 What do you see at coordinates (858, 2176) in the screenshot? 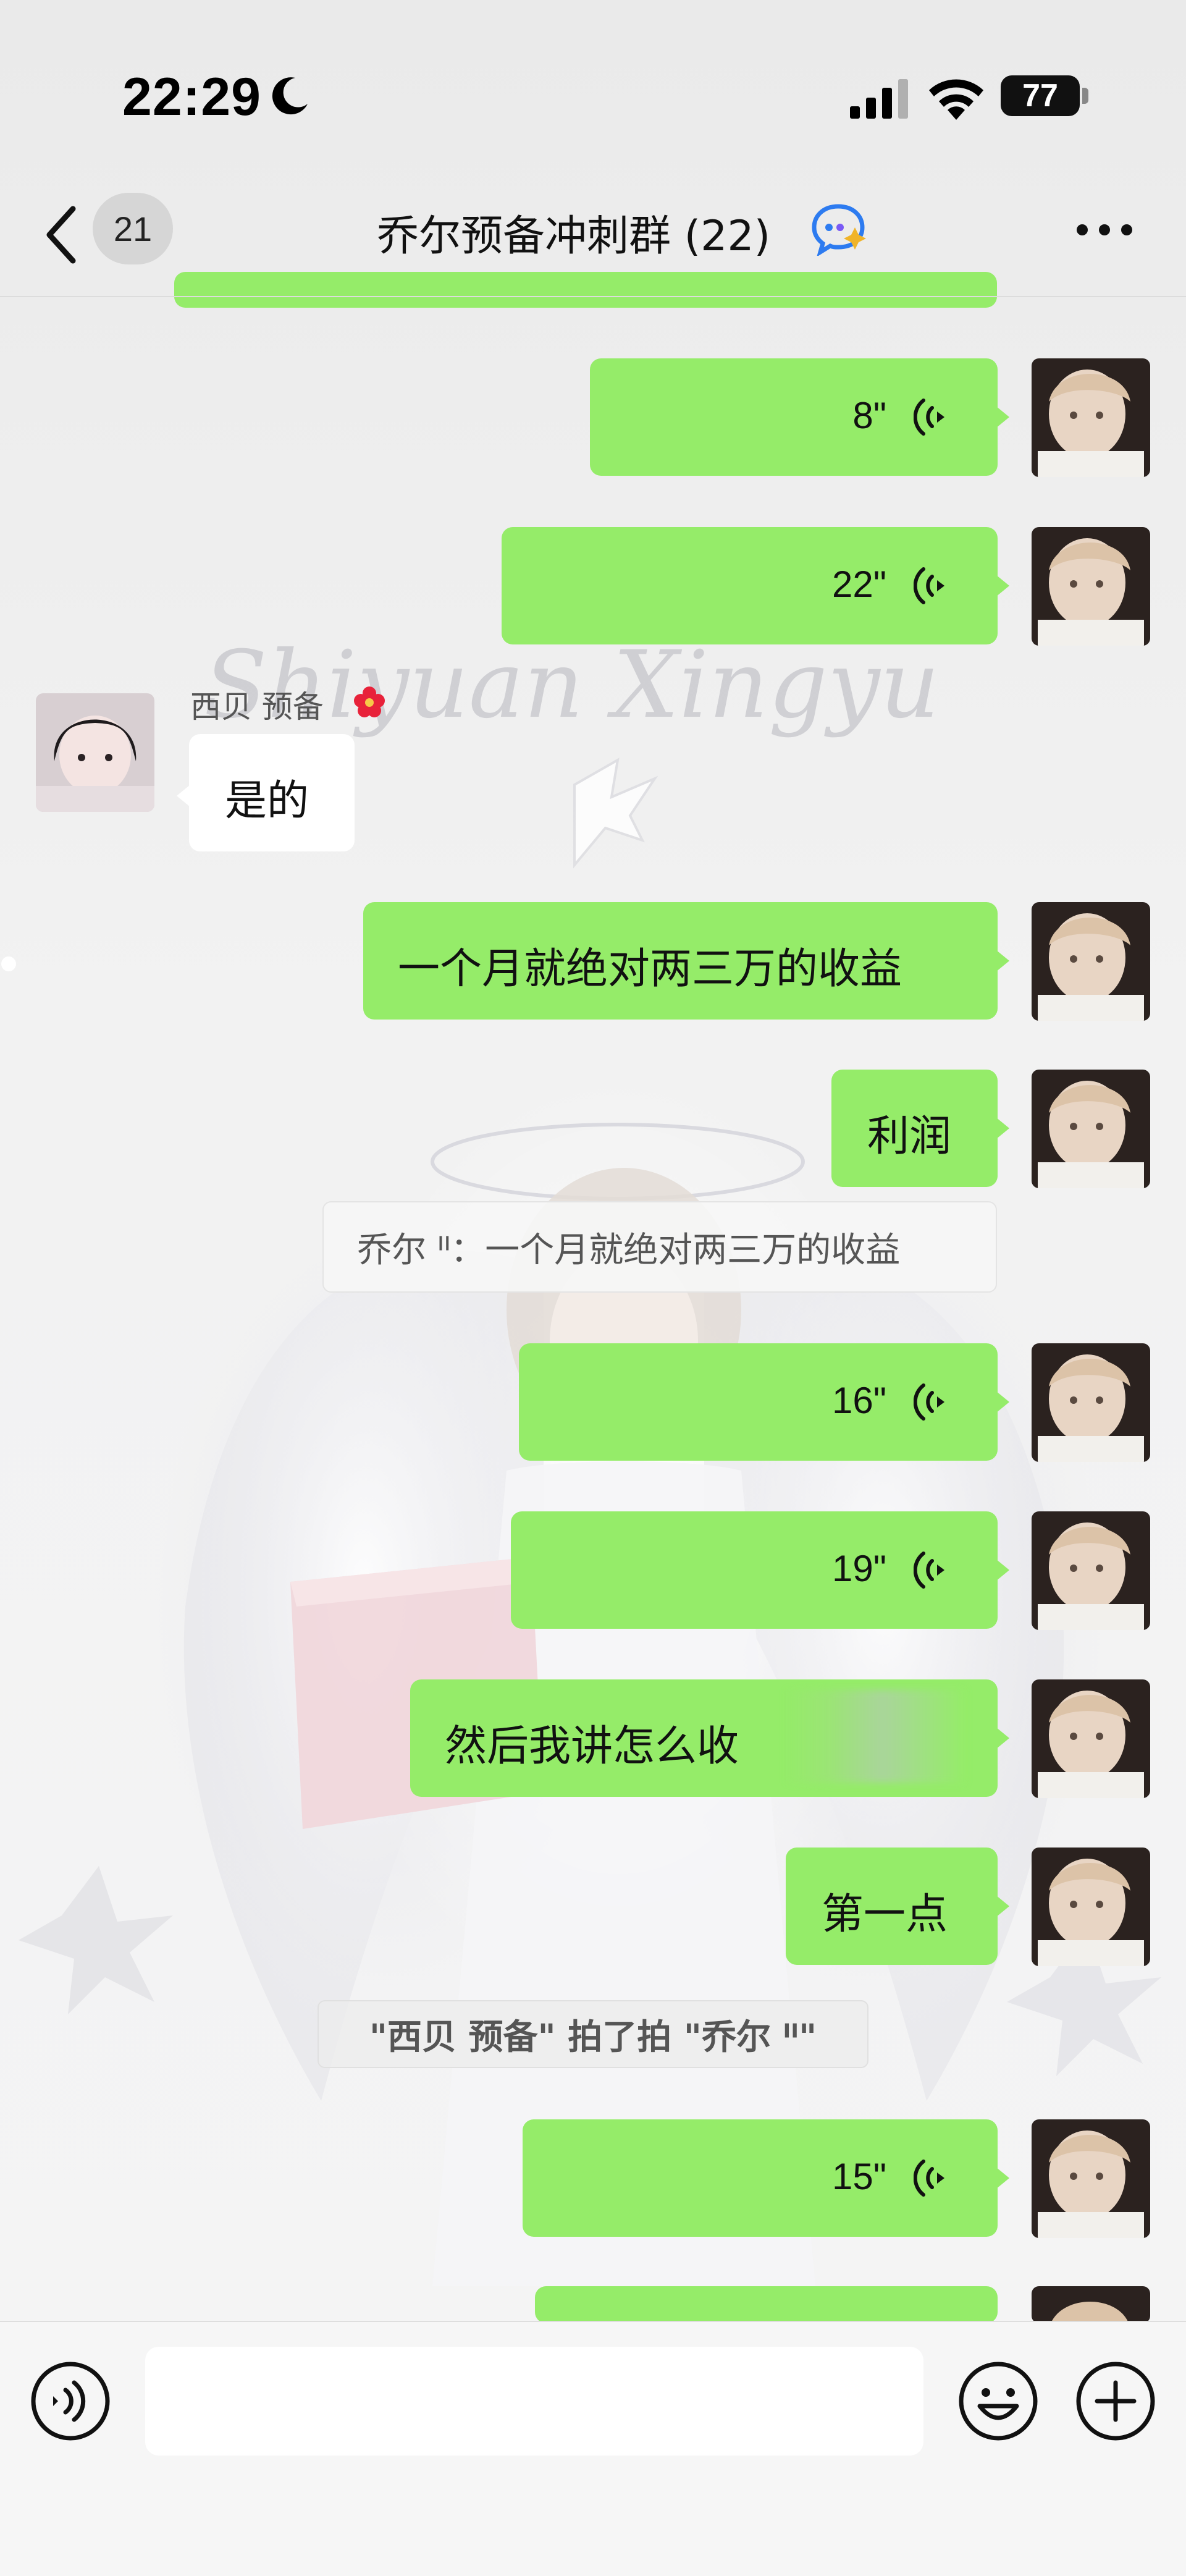
I see `voice-duration: 15"` at bounding box center [858, 2176].